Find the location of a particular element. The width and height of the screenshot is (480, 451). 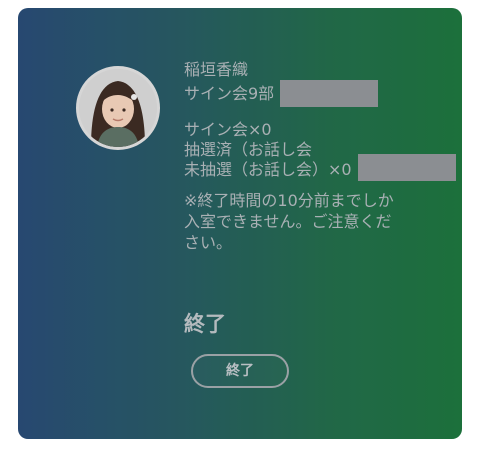

status-label: 終了 is located at coordinates (205, 324).